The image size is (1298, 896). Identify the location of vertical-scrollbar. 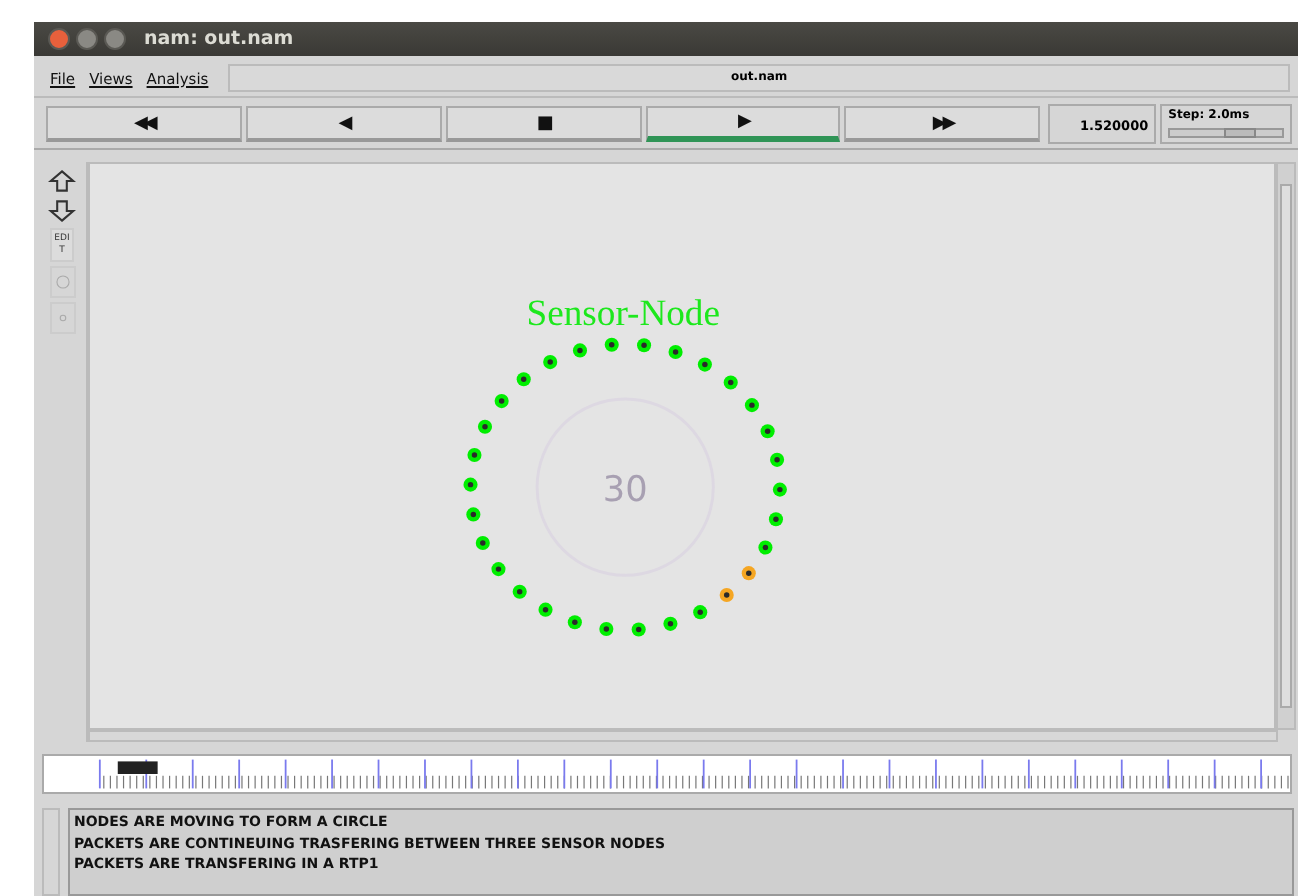
(1286, 446).